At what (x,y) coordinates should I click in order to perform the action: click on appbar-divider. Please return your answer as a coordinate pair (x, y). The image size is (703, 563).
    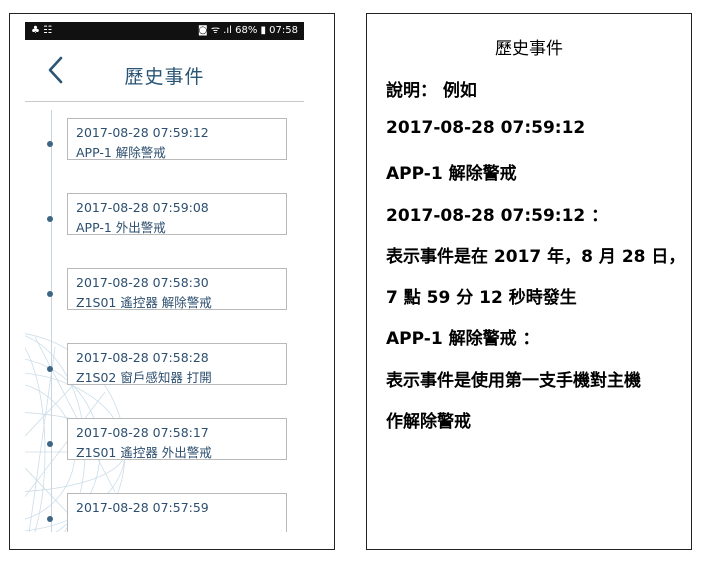
    Looking at the image, I should click on (164, 101).